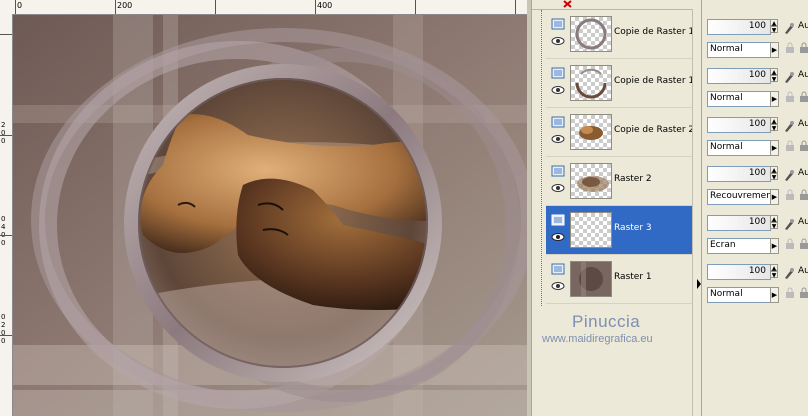 This screenshot has height=416, width=808. What do you see at coordinates (633, 179) in the screenshot?
I see `layer-name: Raster 2` at bounding box center [633, 179].